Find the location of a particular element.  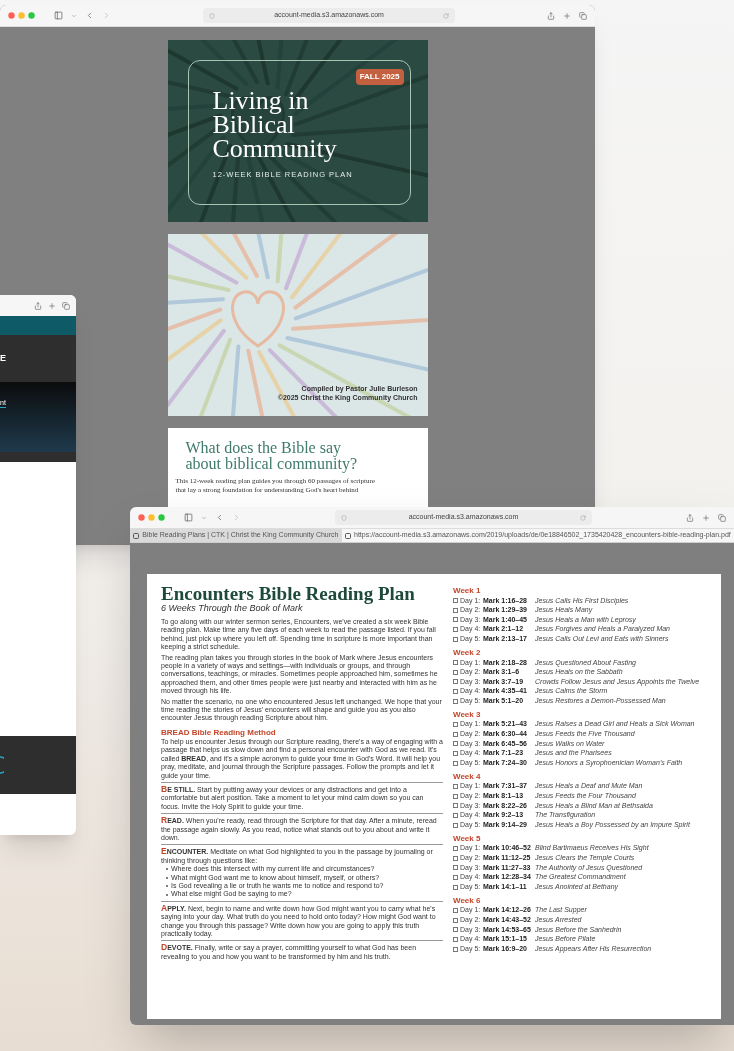

document-title: Encounters Bible Reading Plan is located at coordinates (288, 593).